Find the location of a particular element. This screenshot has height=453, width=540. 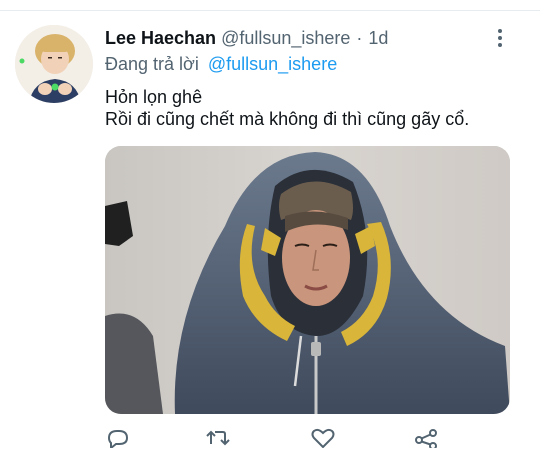

avatar is located at coordinates (54, 64).